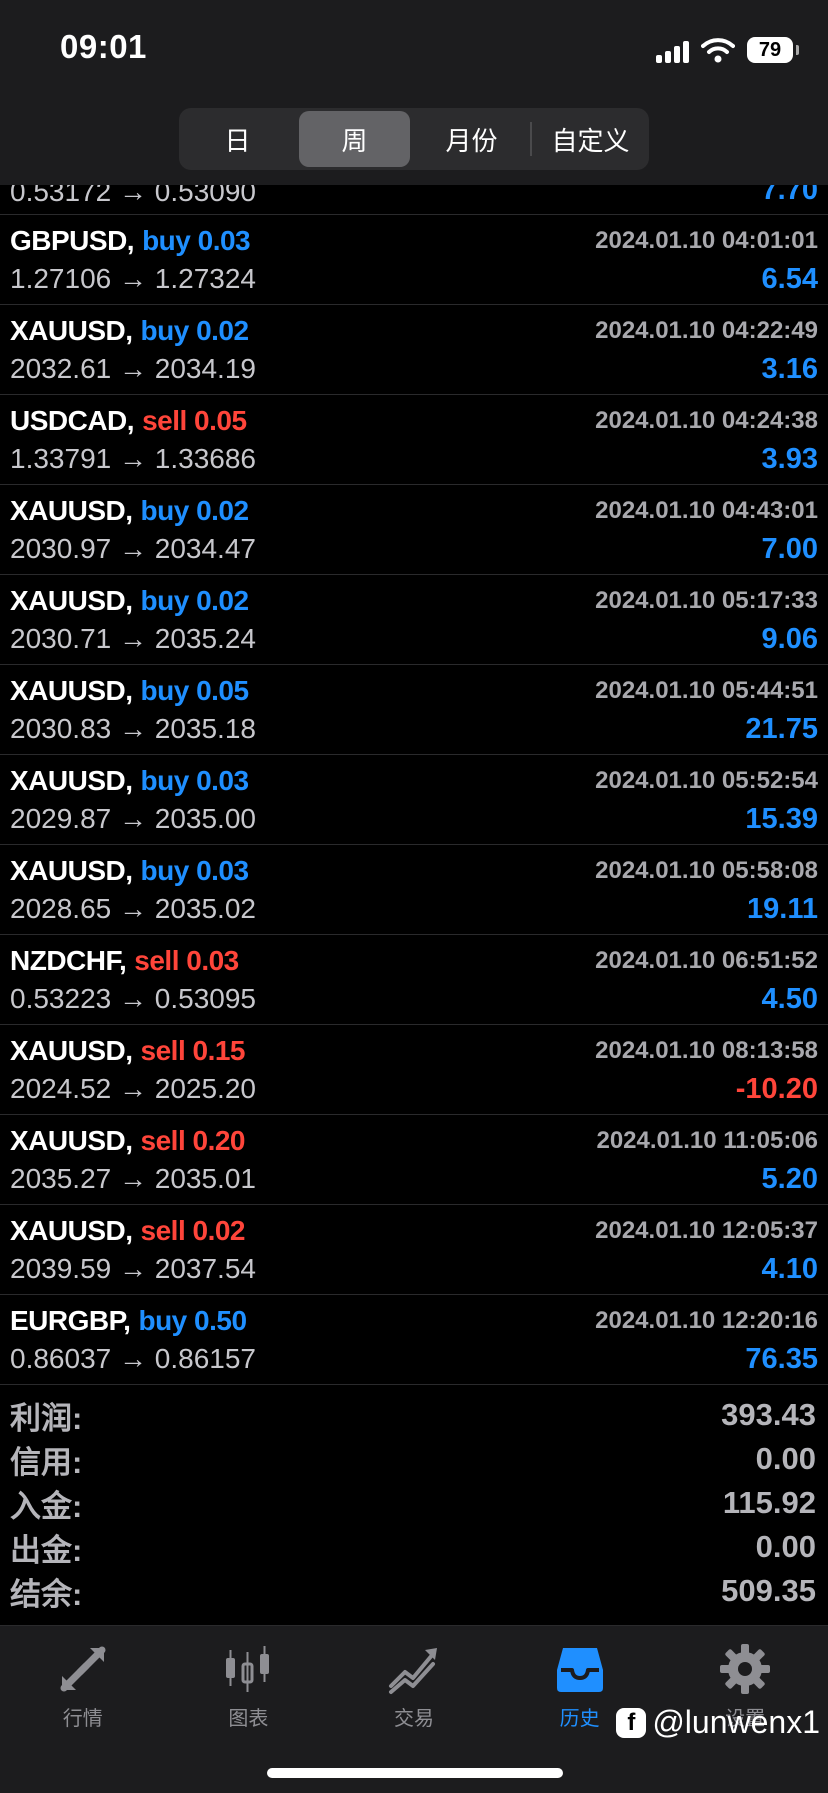  I want to click on period-segmented-control: 日 周 月份 自定义, so click(414, 139).